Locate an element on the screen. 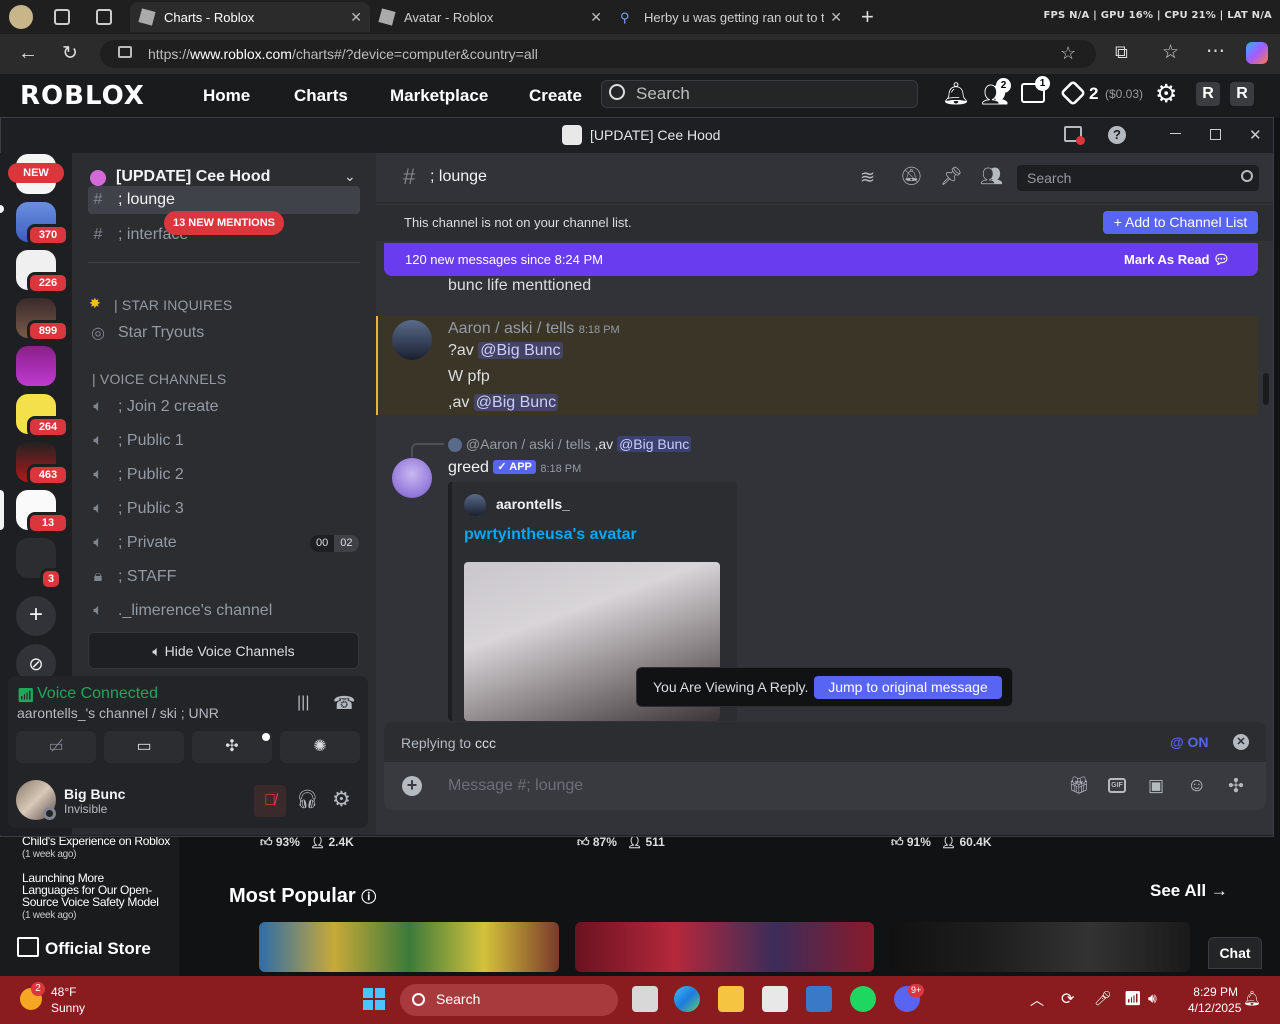 The width and height of the screenshot is (1280, 1024). sticker-icon: ▣ is located at coordinates (1156, 786).